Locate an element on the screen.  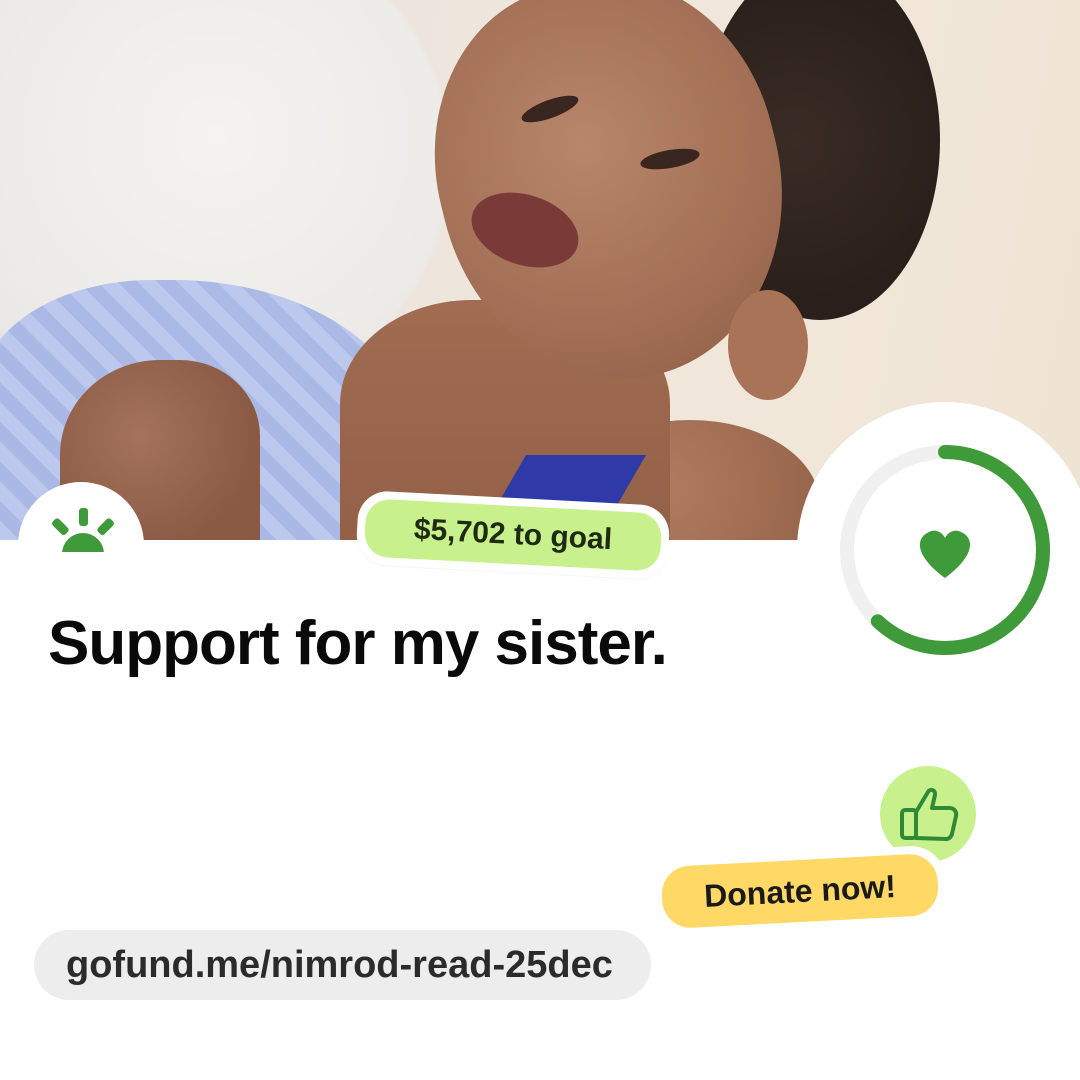
logo-badge is located at coordinates (81, 545).